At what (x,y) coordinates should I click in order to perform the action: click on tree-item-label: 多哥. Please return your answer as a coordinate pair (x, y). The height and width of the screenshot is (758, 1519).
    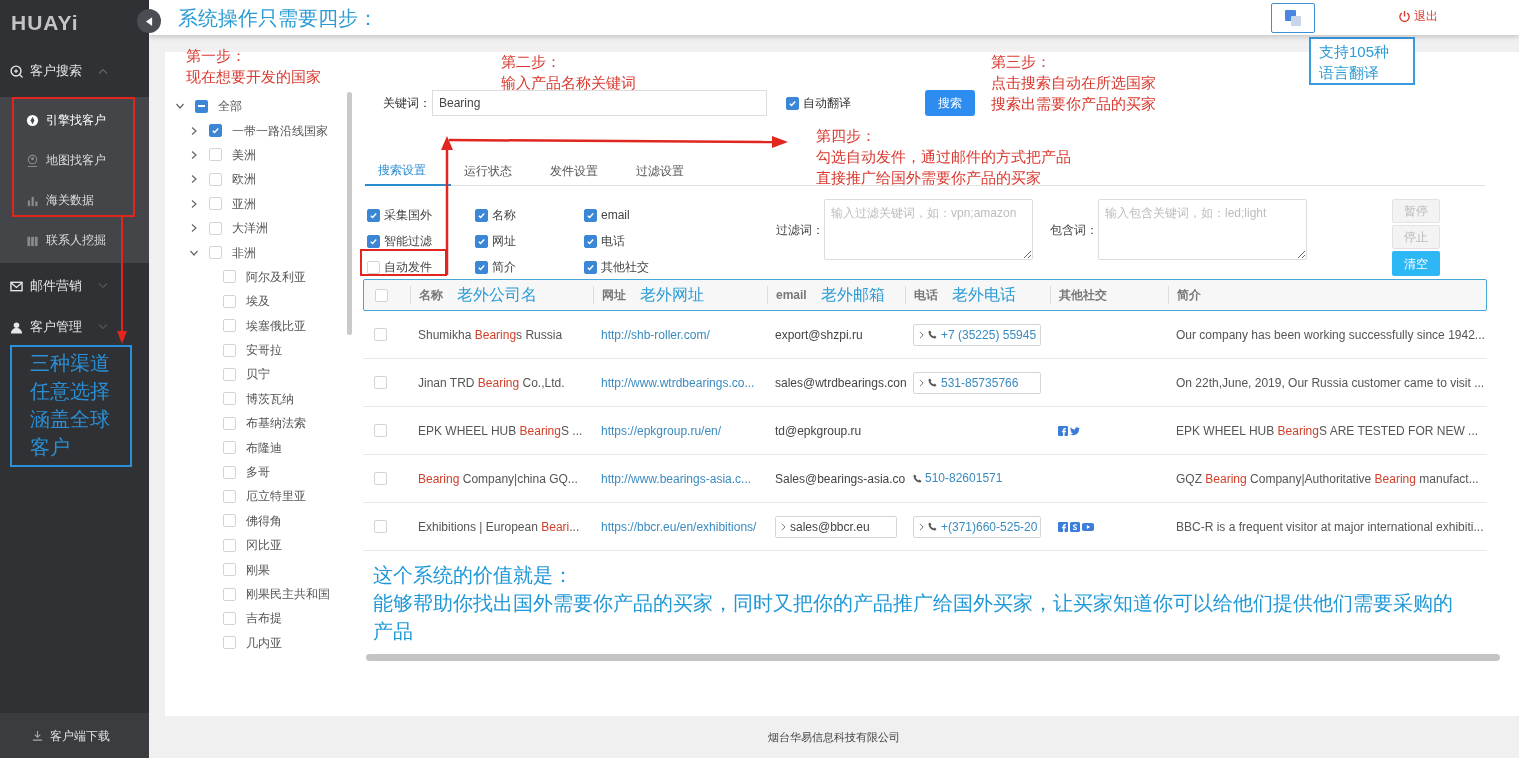
    Looking at the image, I should click on (258, 472).